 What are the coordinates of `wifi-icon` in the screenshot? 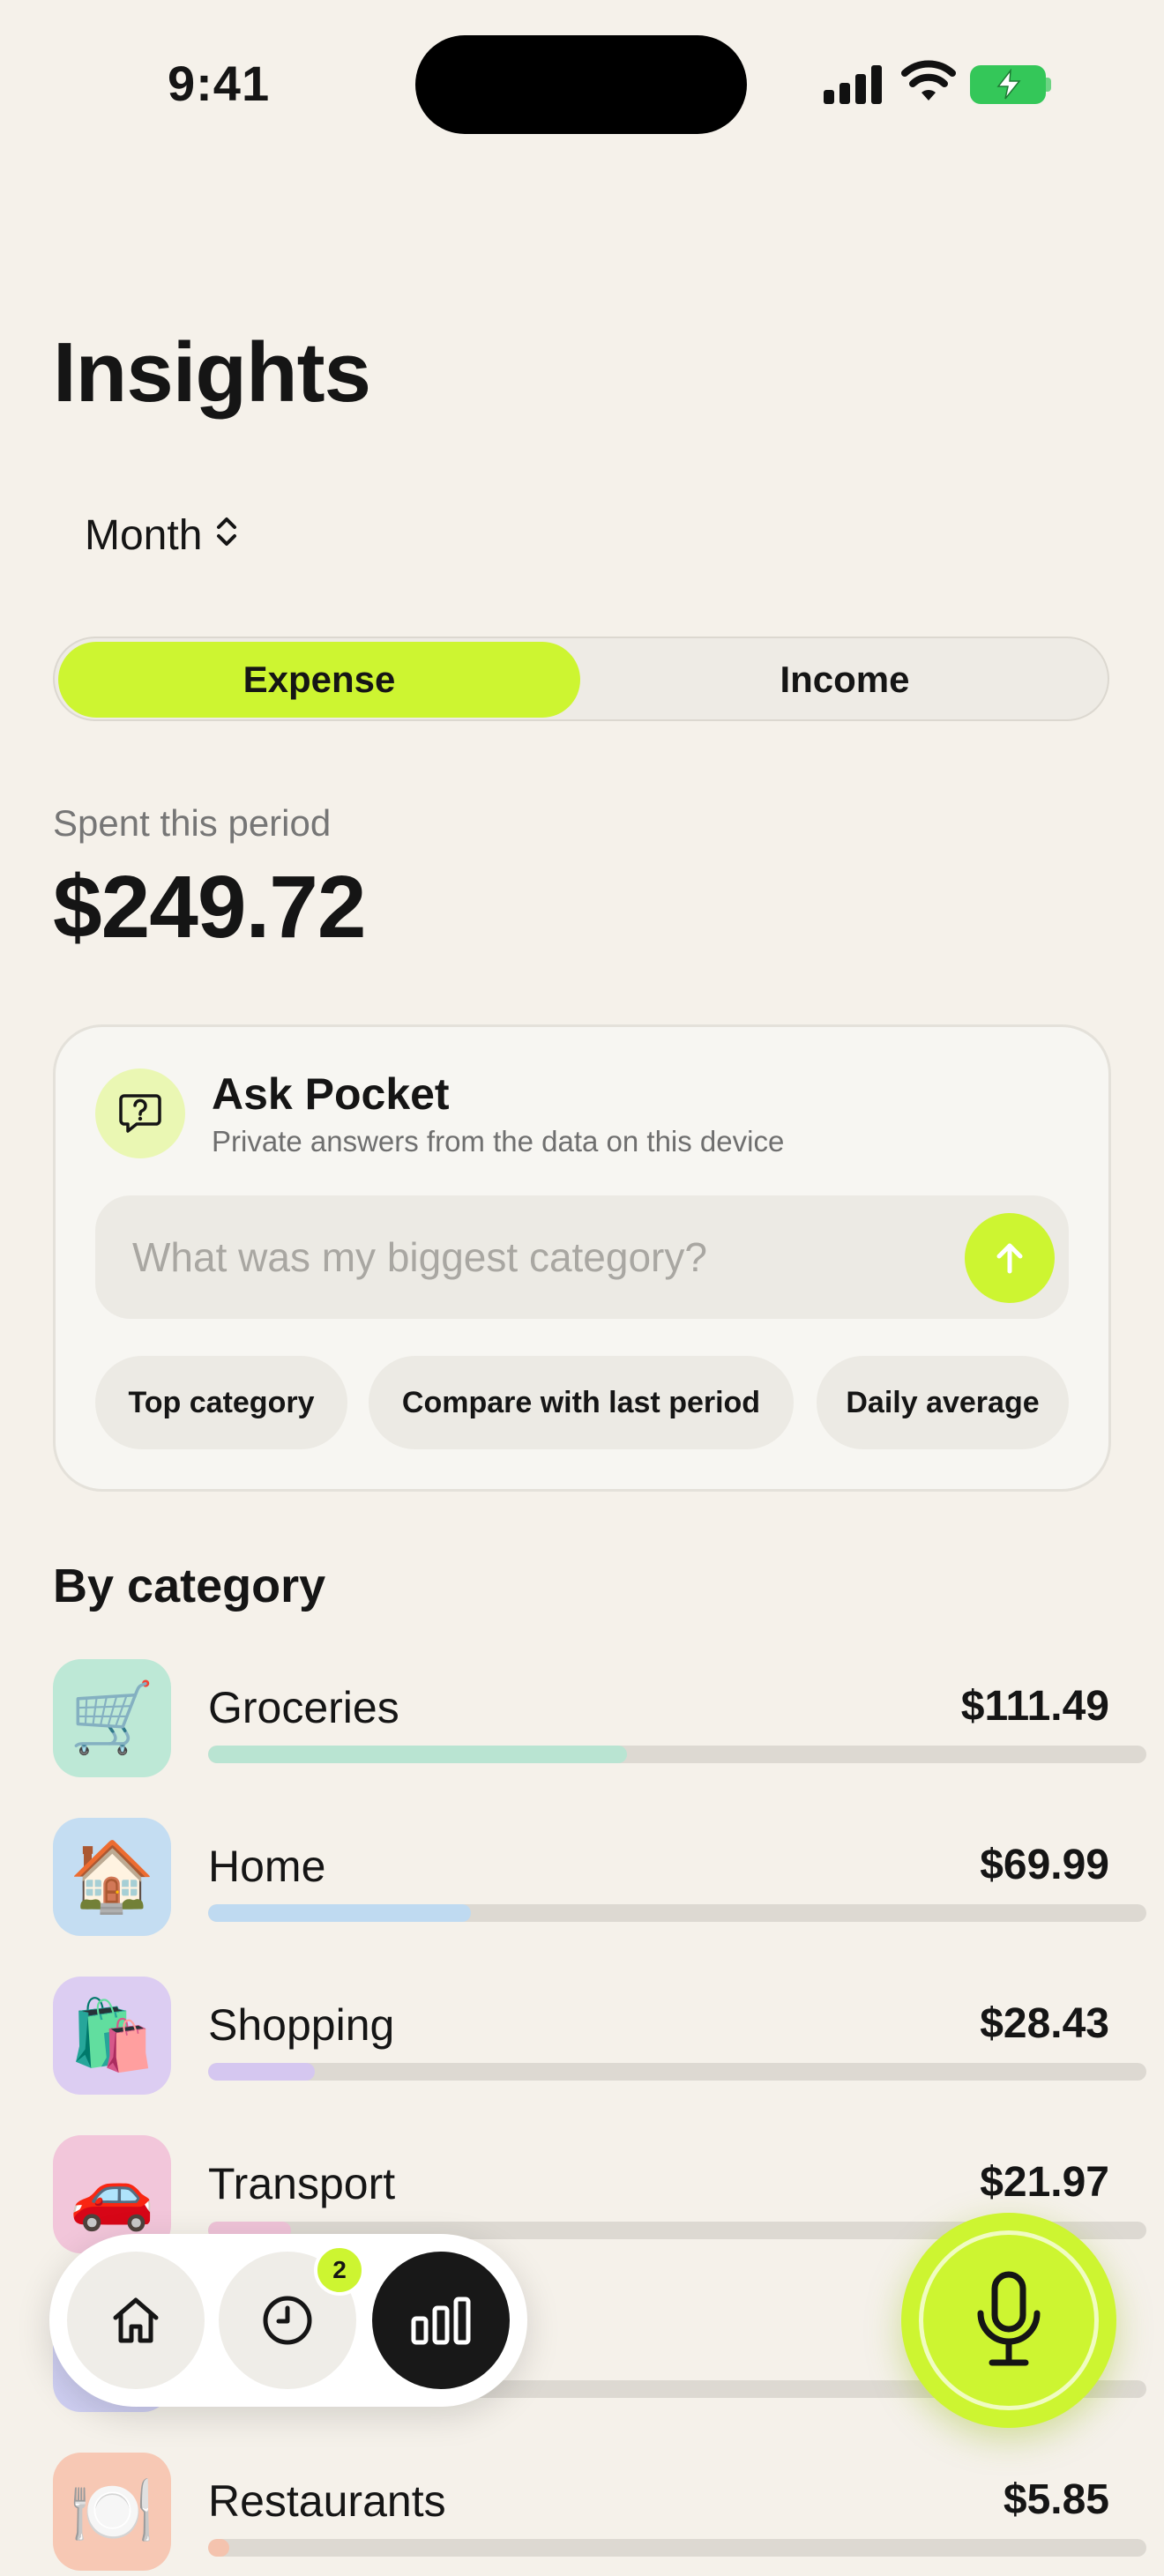 It's located at (928, 84).